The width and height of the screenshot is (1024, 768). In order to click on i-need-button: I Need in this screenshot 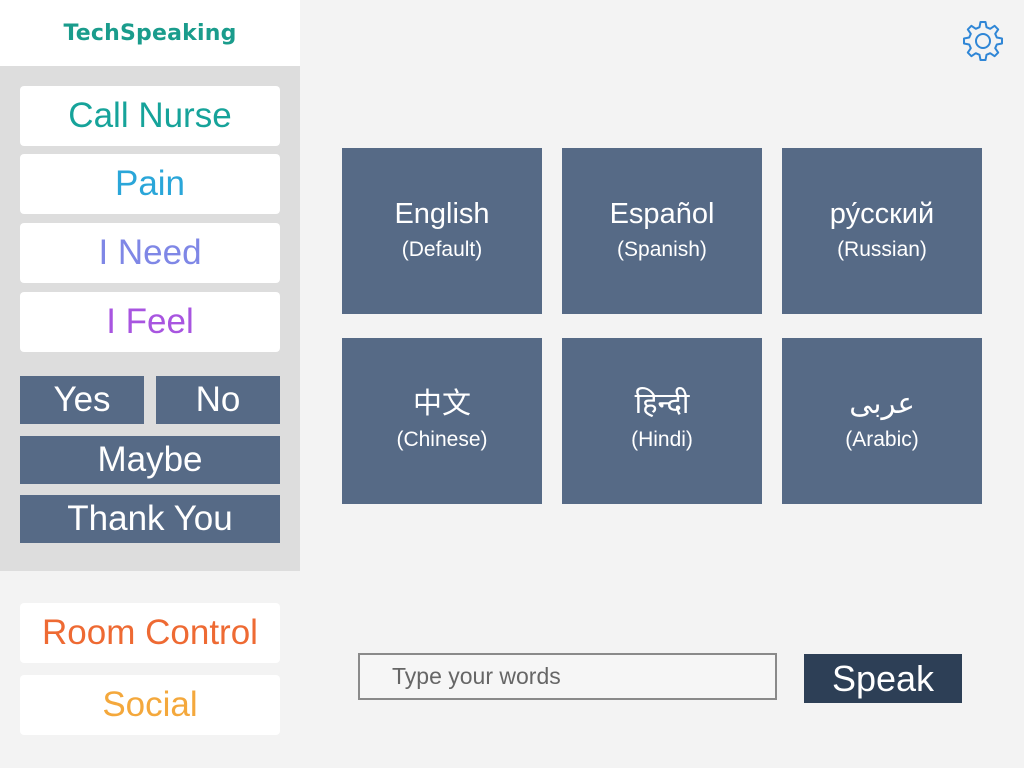, I will do `click(150, 253)`.